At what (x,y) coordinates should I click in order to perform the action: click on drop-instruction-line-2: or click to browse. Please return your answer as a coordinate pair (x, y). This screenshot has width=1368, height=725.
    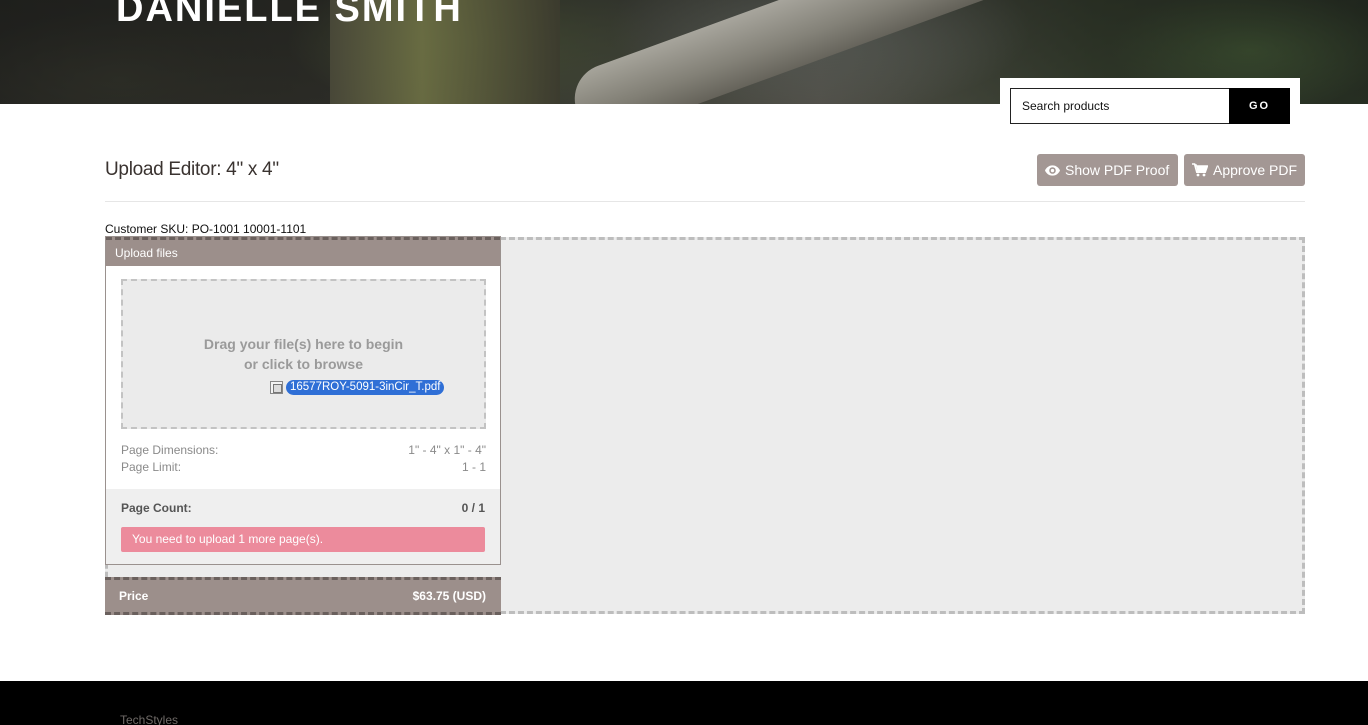
    Looking at the image, I should click on (303, 364).